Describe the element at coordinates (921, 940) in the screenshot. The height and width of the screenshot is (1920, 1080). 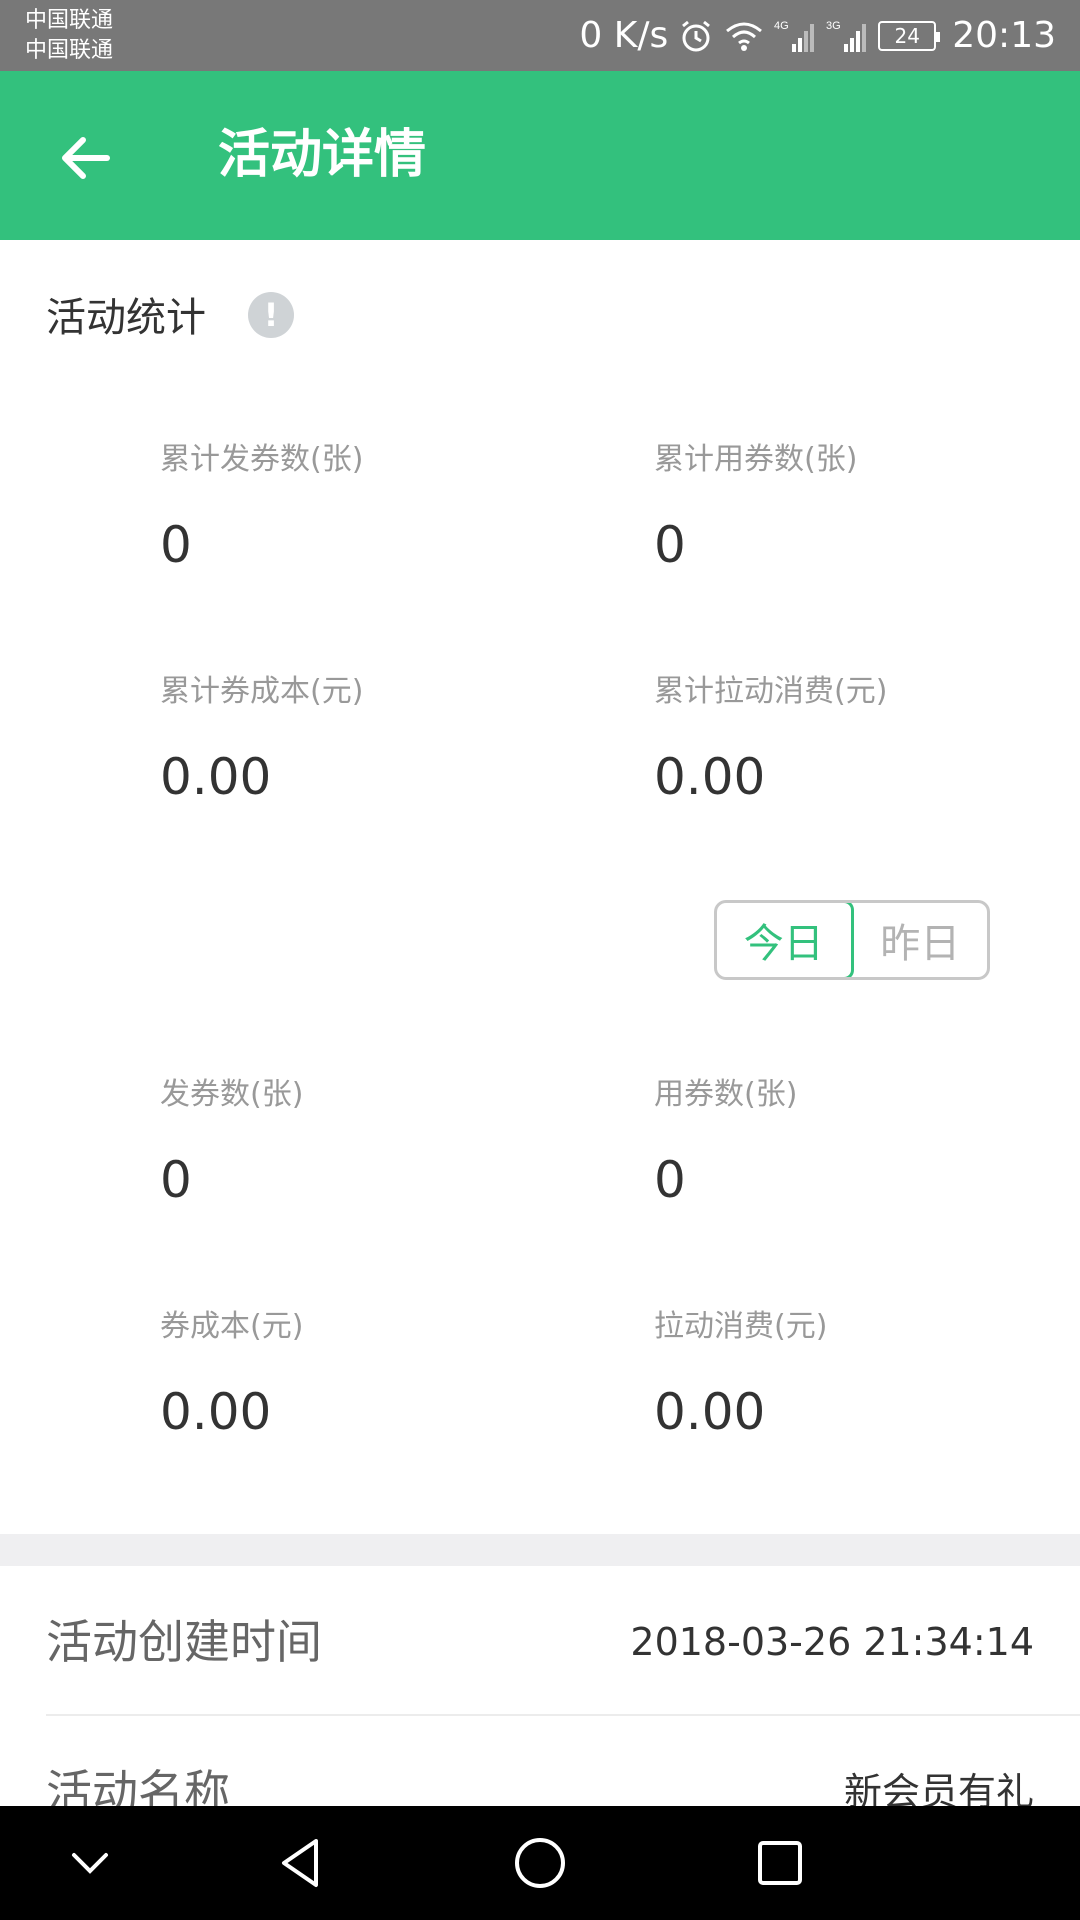
I see `toggle-yesterday: 昨日` at that location.